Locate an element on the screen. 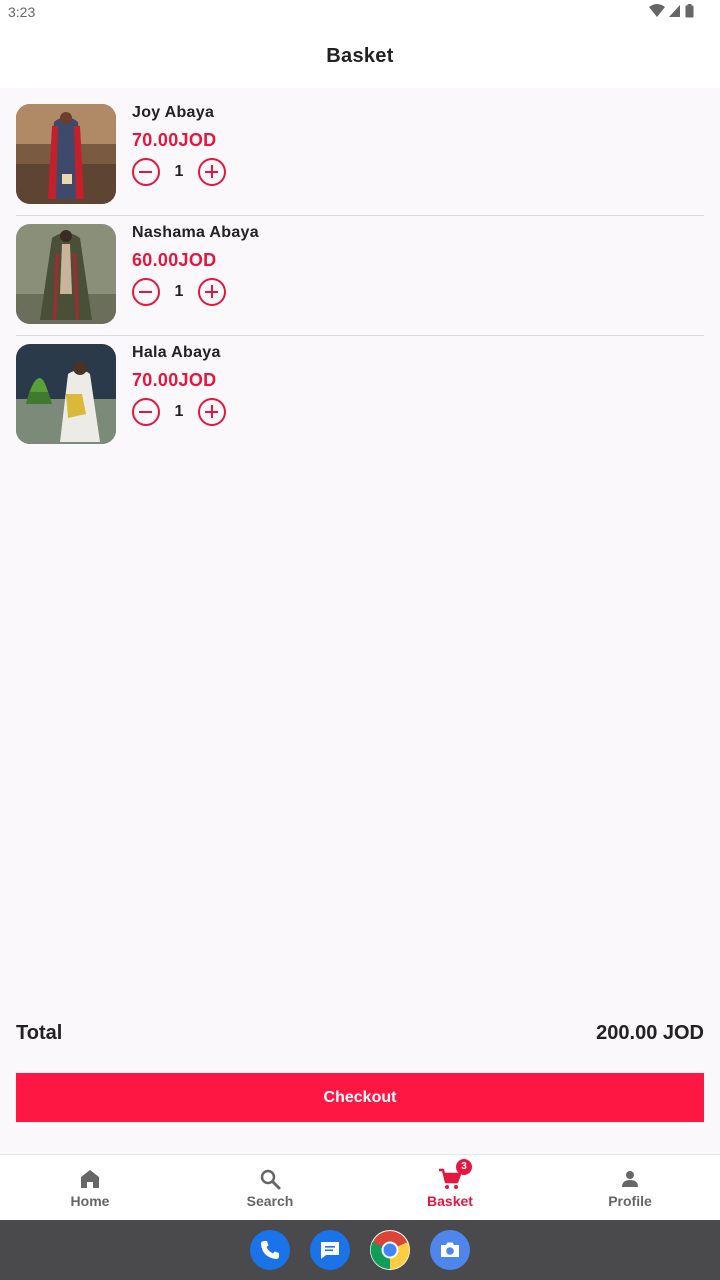  nav-item-search: Search is located at coordinates (270, 1187).